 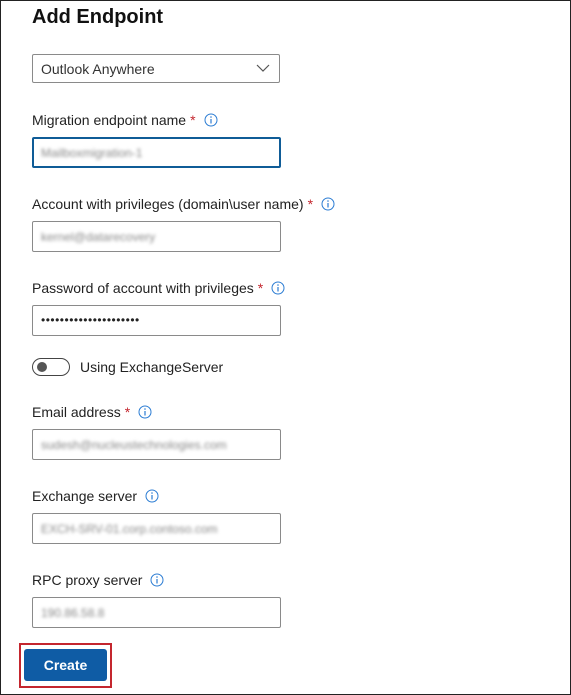 What do you see at coordinates (90, 320) in the screenshot?
I see `input-value: •••••••••••••••••••••` at bounding box center [90, 320].